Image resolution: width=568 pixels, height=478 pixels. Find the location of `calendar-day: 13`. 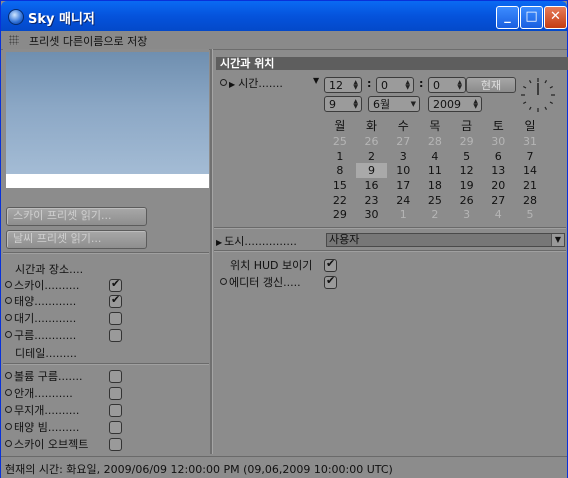

calendar-day: 13 is located at coordinates (498, 170).